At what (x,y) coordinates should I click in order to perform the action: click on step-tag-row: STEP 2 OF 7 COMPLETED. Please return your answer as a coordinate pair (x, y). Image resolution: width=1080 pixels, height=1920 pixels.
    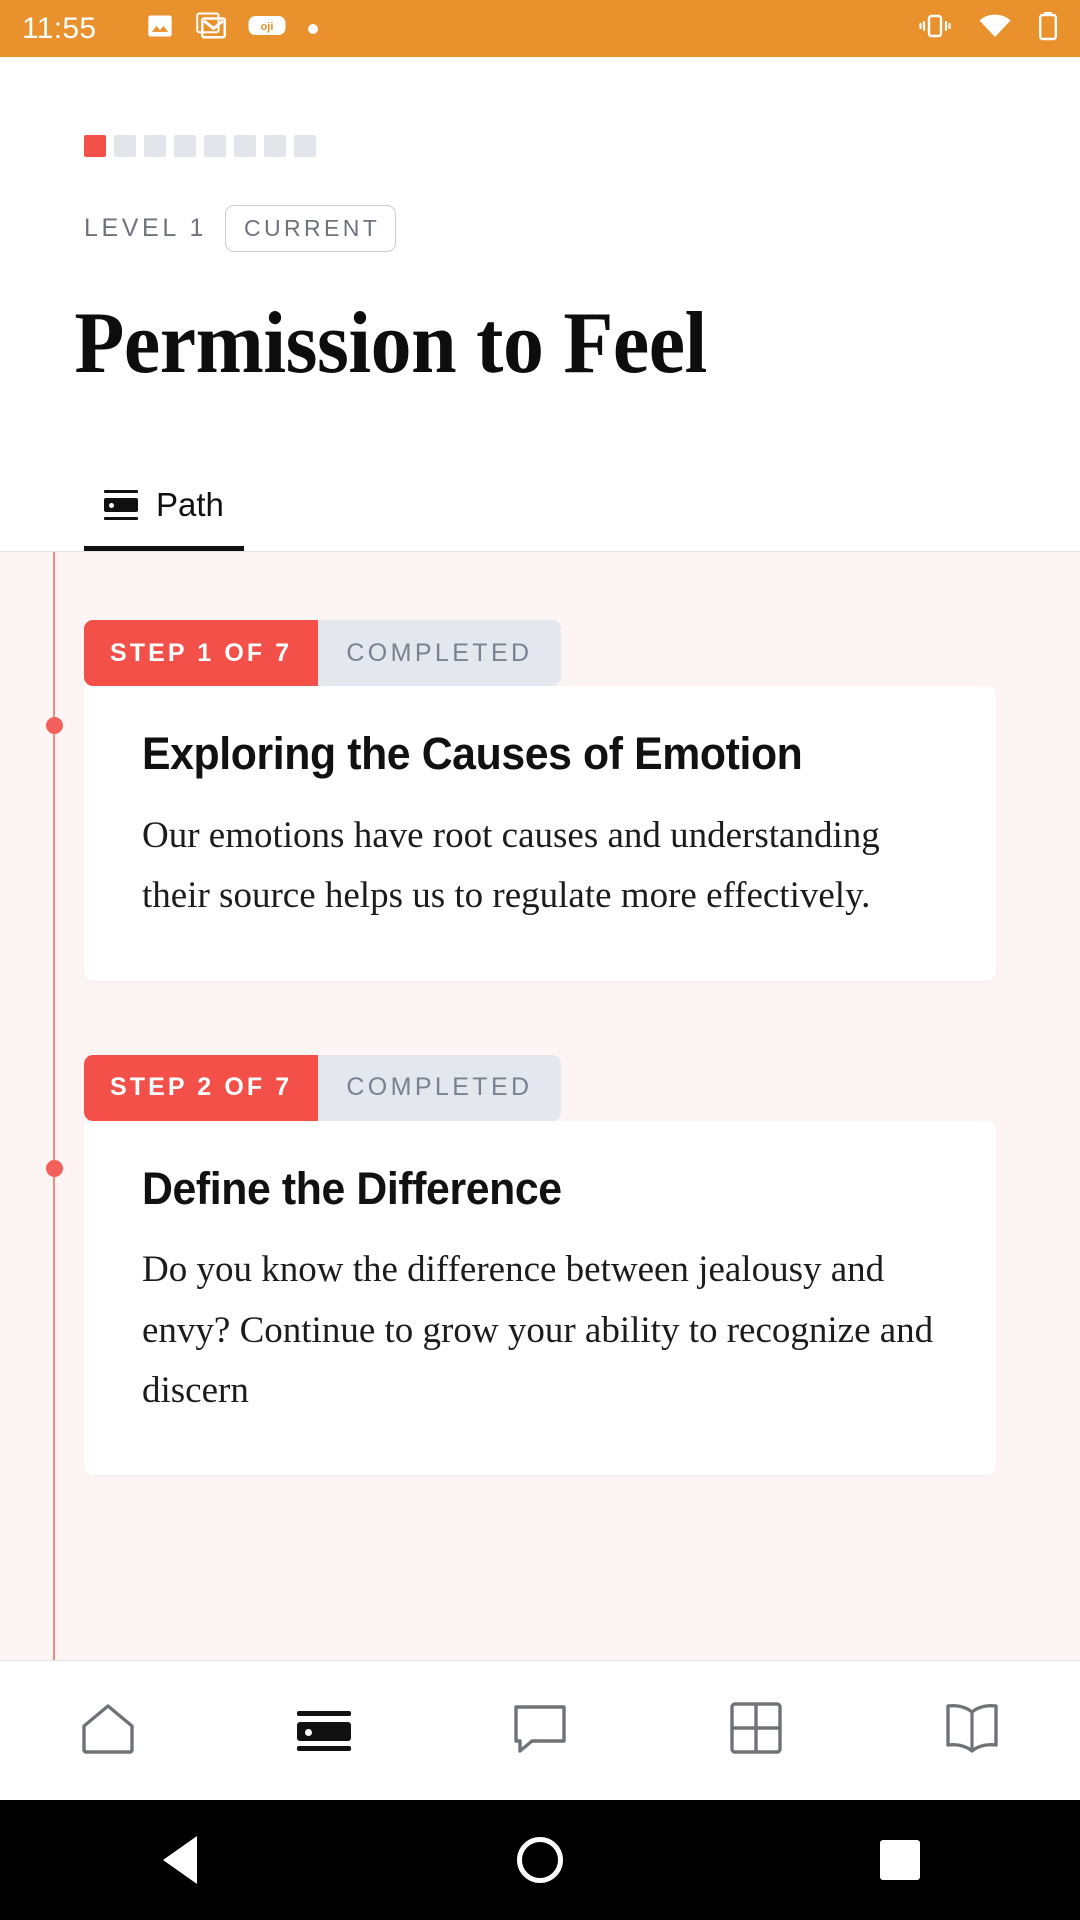
    Looking at the image, I should click on (540, 1087).